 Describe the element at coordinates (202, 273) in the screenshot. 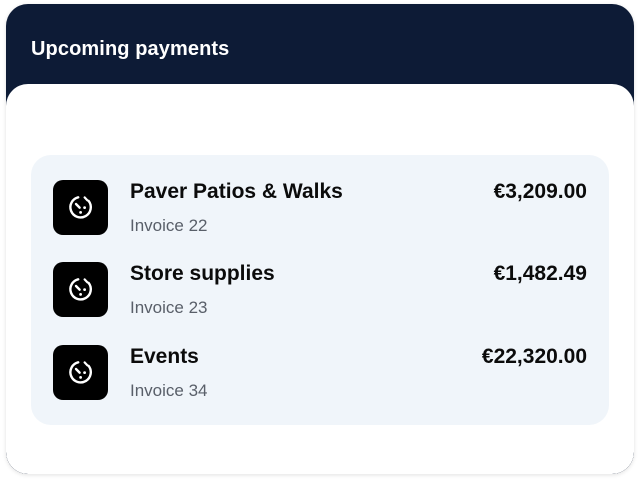

I see `payment-name: Store supplies` at that location.